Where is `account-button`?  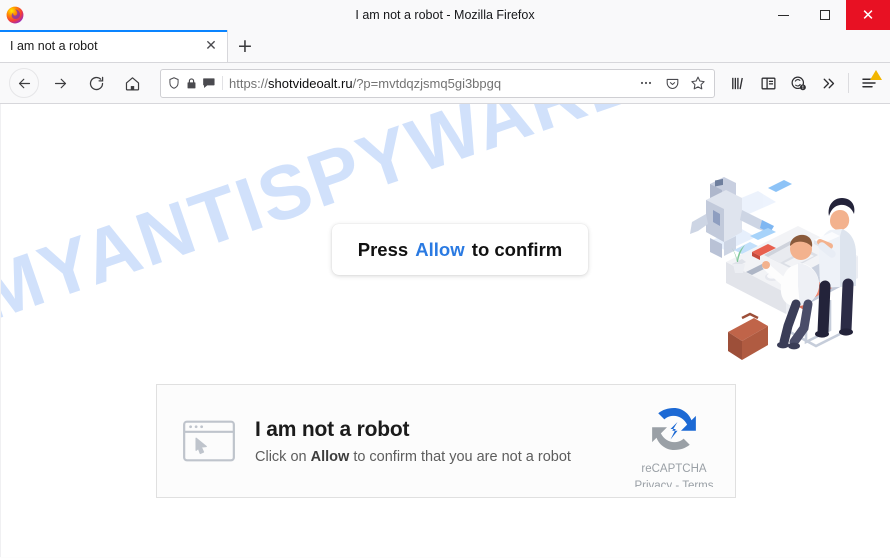 account-button is located at coordinates (798, 83).